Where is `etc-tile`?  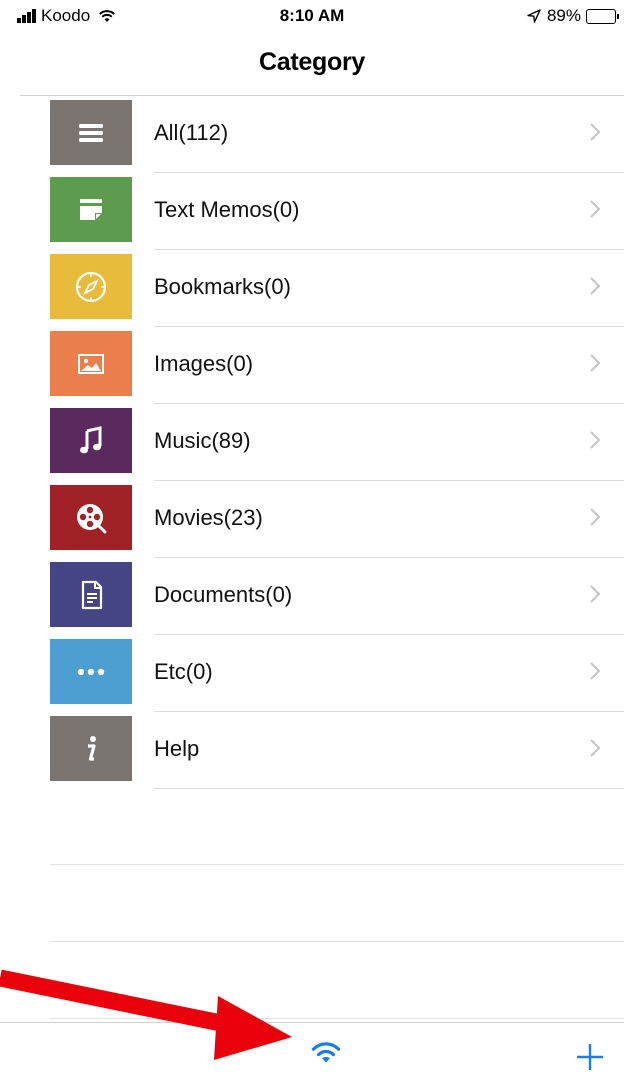 etc-tile is located at coordinates (91, 671).